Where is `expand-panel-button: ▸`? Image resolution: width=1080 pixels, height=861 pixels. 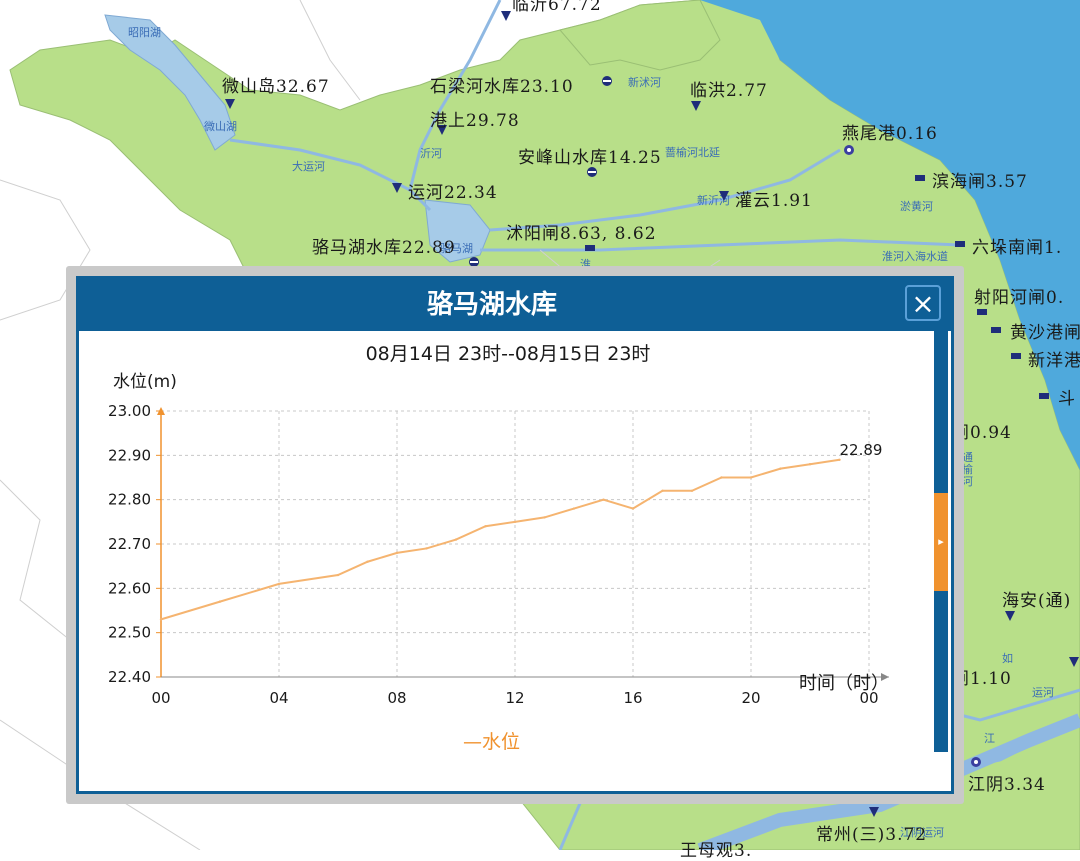 expand-panel-button: ▸ is located at coordinates (941, 542).